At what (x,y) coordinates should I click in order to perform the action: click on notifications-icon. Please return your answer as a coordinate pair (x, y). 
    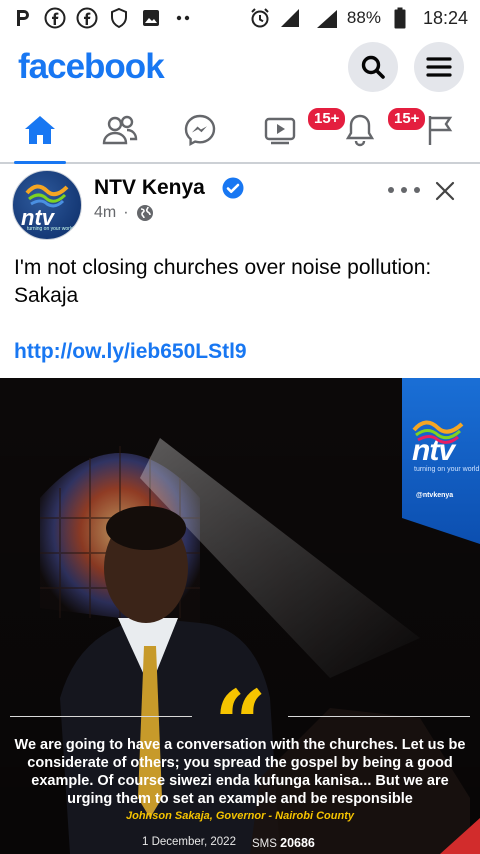
    Looking at the image, I should click on (360, 130).